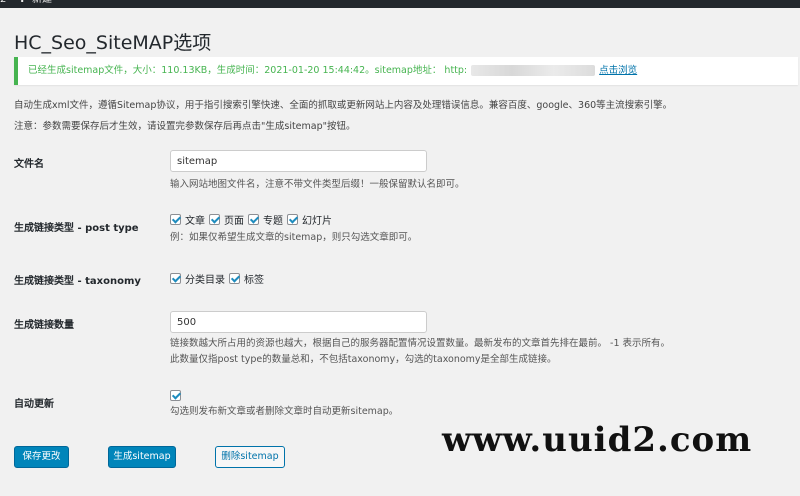 The height and width of the screenshot is (496, 800). Describe the element at coordinates (34, 404) in the screenshot. I see `auto-update-label: 自动更新` at that location.